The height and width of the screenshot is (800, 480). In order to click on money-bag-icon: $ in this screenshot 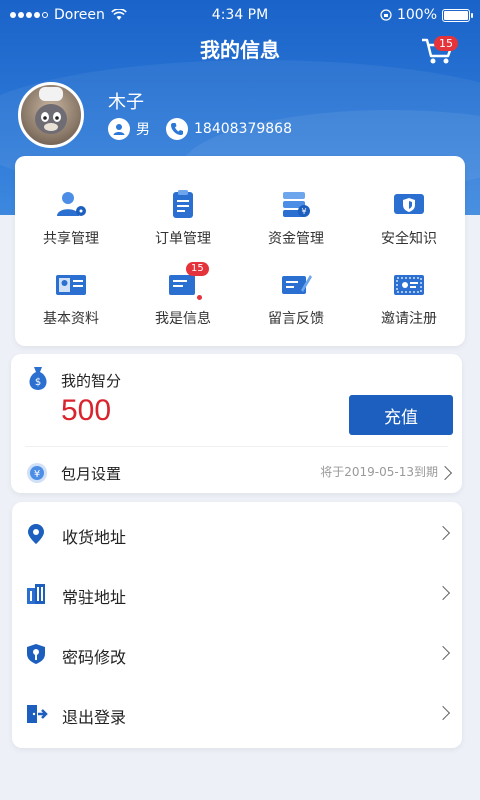, I will do `click(38, 378)`.